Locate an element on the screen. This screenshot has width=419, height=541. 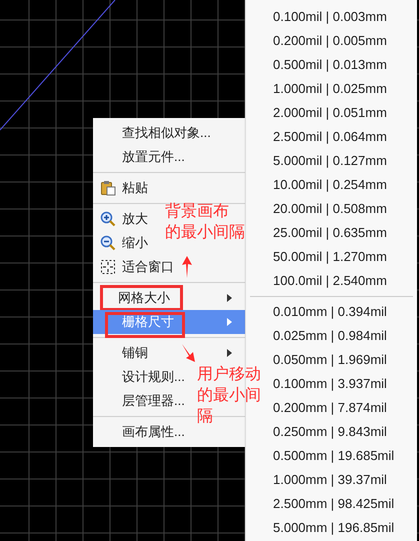
menu-item: 0.010mm | 0.394mil is located at coordinates (330, 311).